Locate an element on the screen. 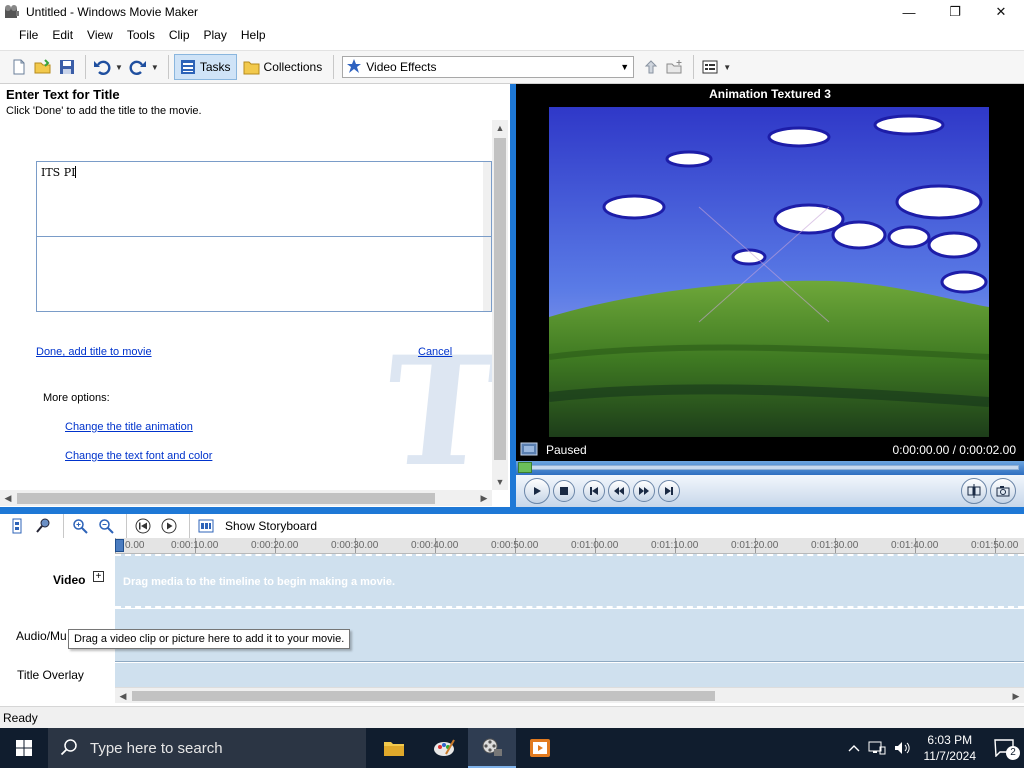  cancel-link: Cancel is located at coordinates (435, 352).